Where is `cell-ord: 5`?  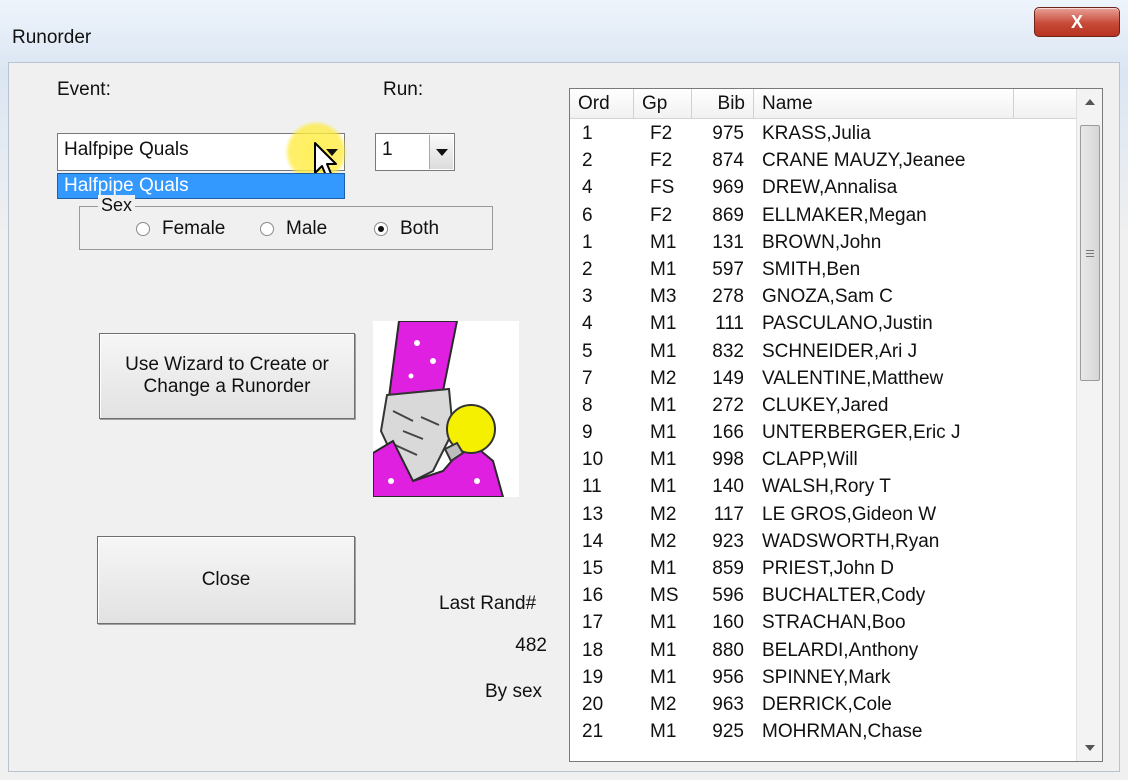
cell-ord: 5 is located at coordinates (587, 351).